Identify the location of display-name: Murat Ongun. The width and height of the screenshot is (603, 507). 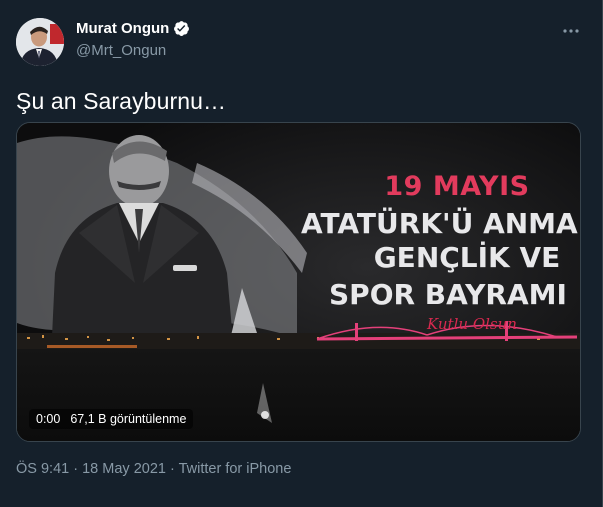
(122, 28).